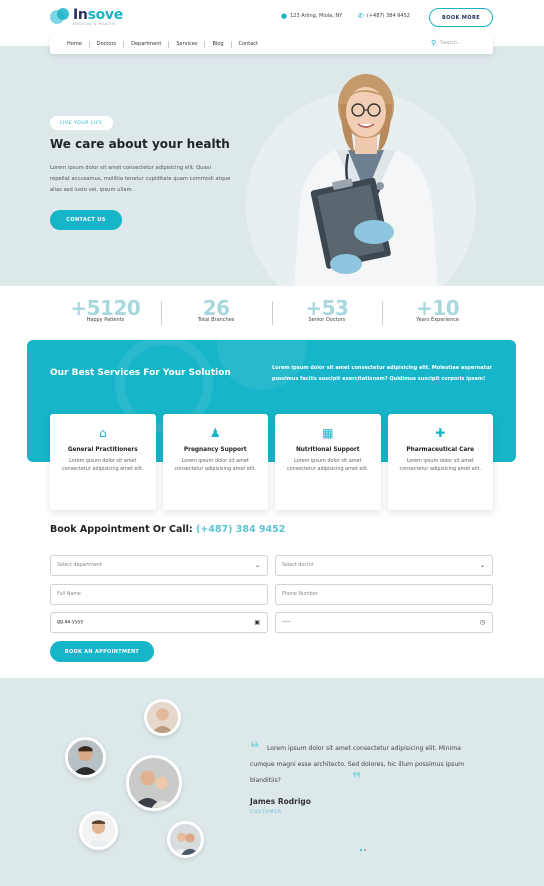  What do you see at coordinates (357, 778) in the screenshot?
I see `quote-close-icon: ❞` at bounding box center [357, 778].